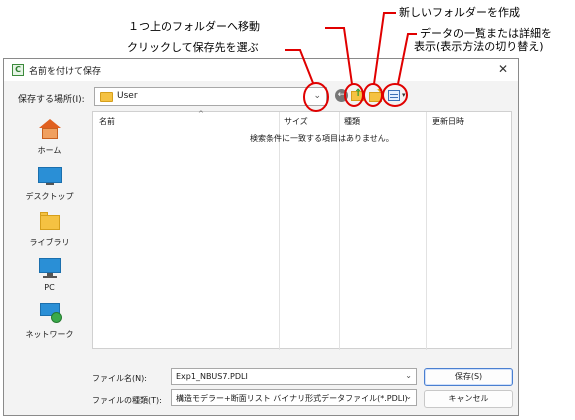 This screenshot has width=575, height=420. Describe the element at coordinates (194, 26) in the screenshot. I see `annotation-up-folder: １つ上のフォルダーへ移動` at that location.